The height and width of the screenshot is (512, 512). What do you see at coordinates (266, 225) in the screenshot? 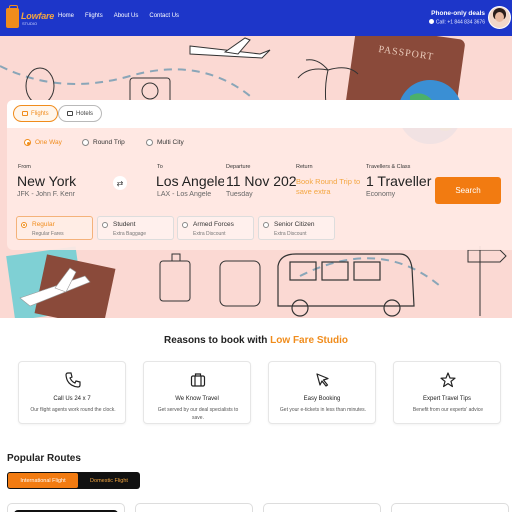
I see `radio-senior-citizen` at bounding box center [266, 225].